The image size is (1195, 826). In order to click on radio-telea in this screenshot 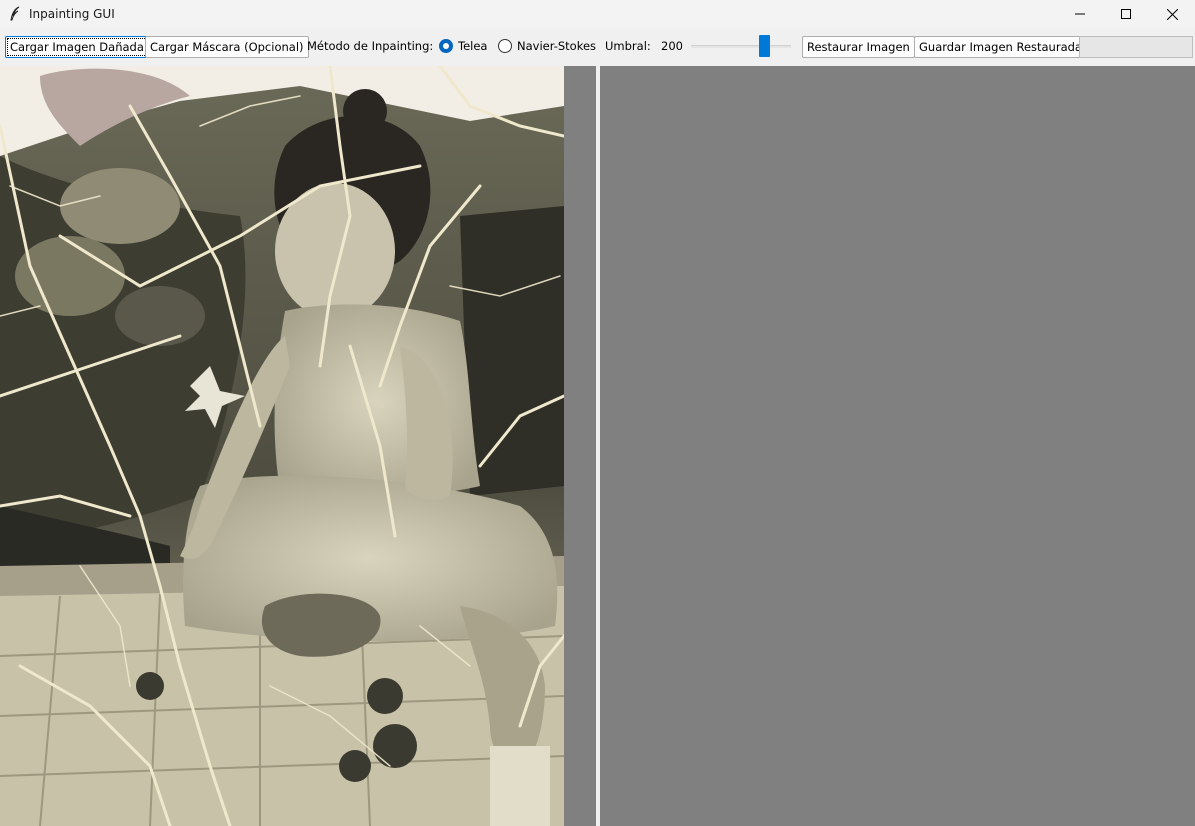, I will do `click(446, 46)`.